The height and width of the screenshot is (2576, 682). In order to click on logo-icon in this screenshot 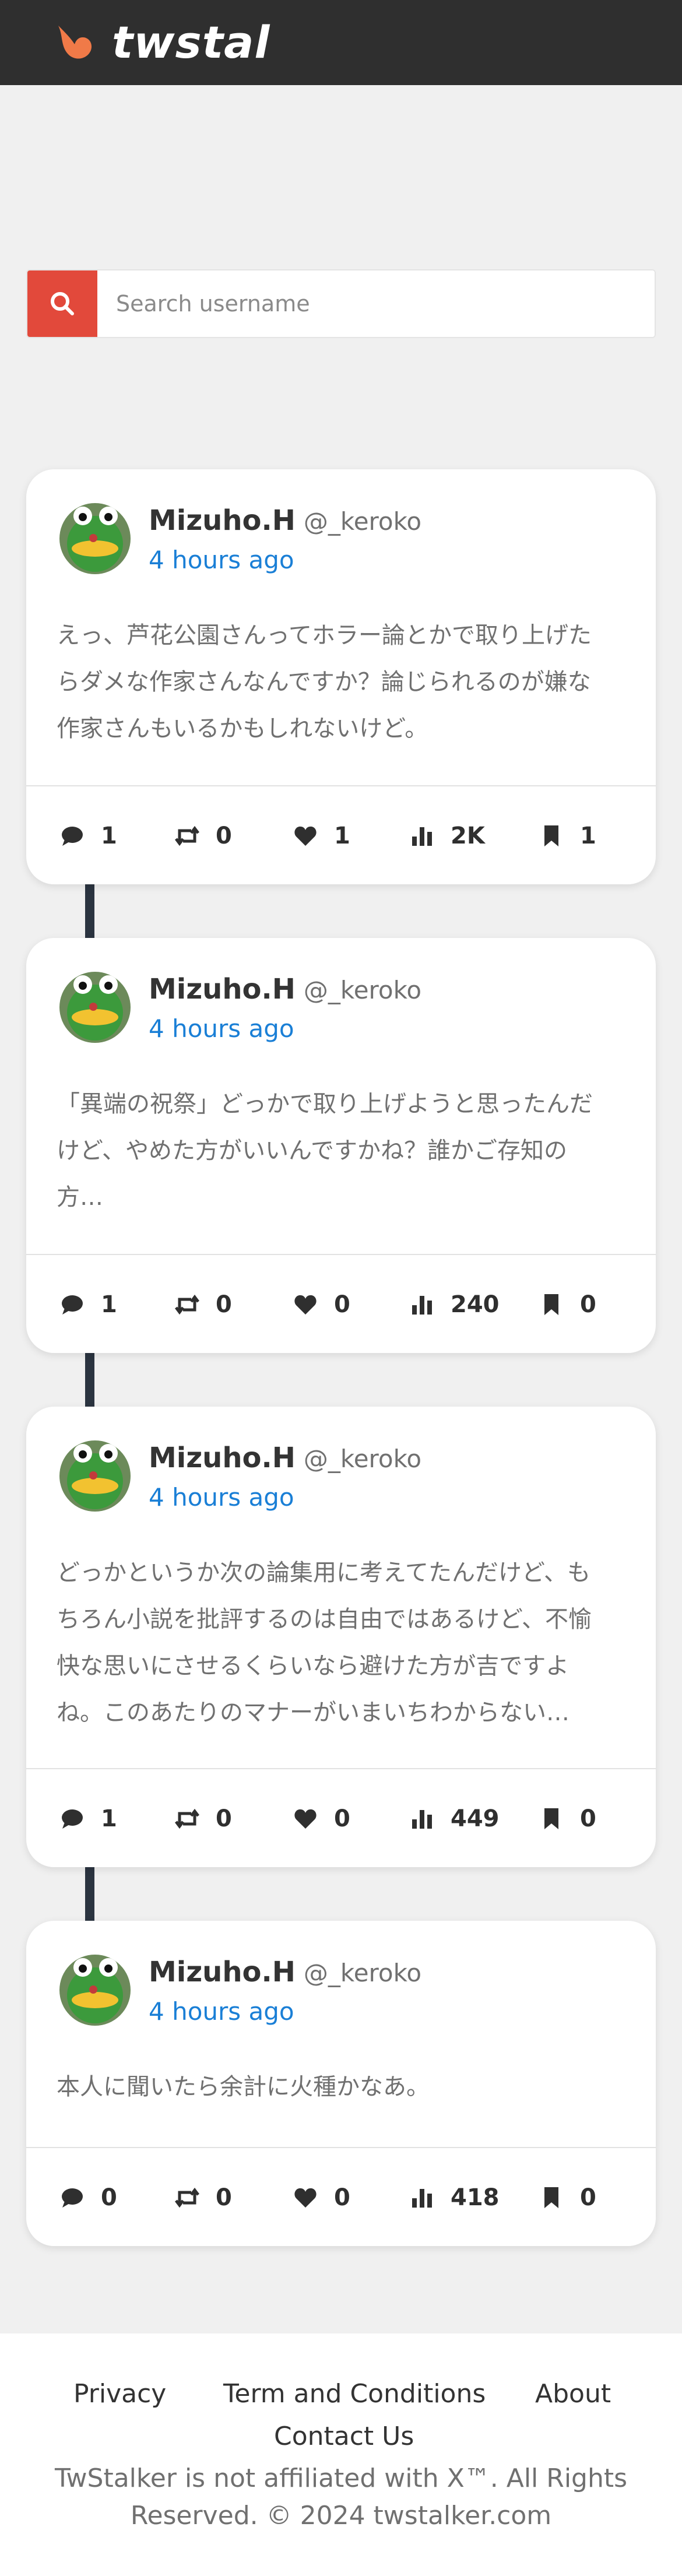, I will do `click(74, 42)`.